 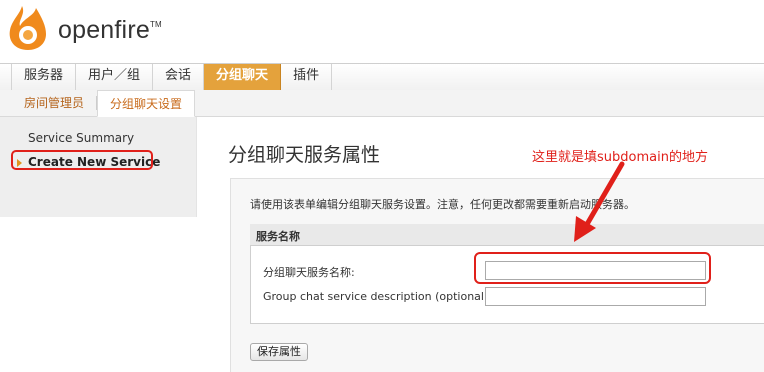 I want to click on sub-nav-tabs: 房间管理员 分组聊天设置, so click(x=104, y=103).